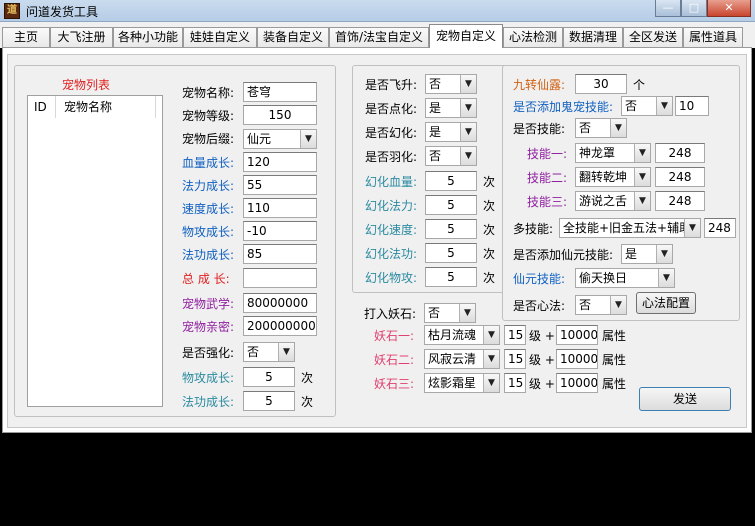  Describe the element at coordinates (533, 37) in the screenshot. I see `tab-xinfa-check: 心法检测` at that location.